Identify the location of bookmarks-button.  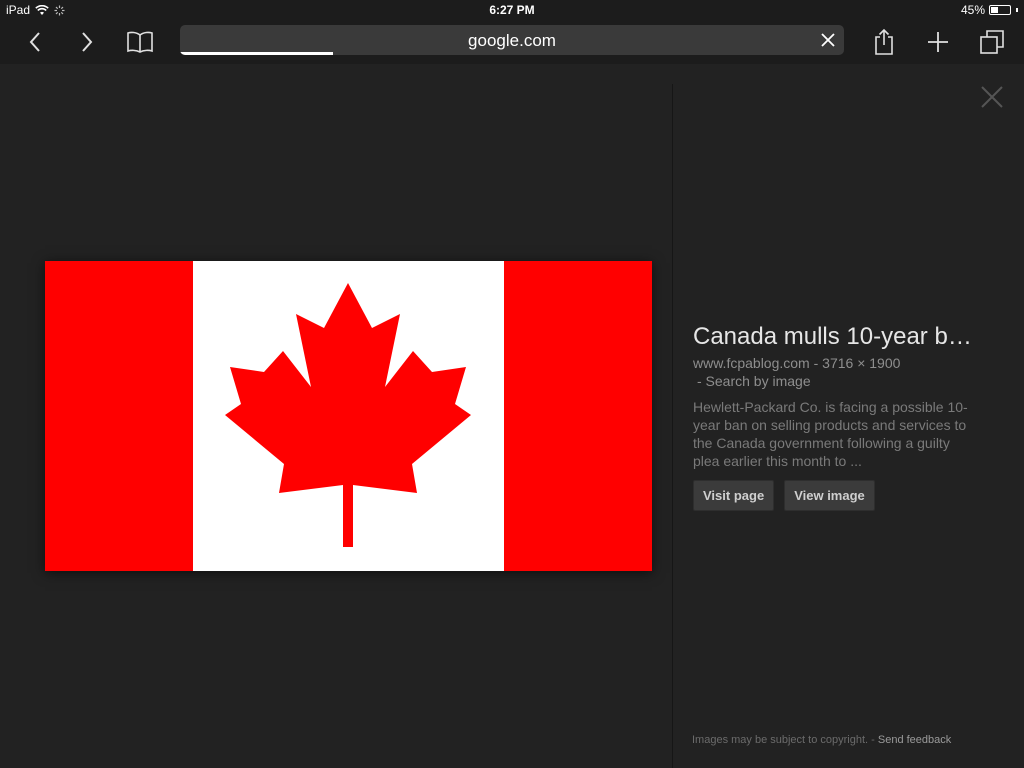
(140, 42).